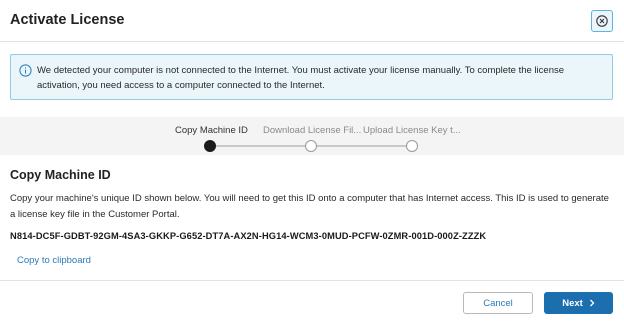 The image size is (624, 322). I want to click on dialog-header: Activate License, so click(312, 21).